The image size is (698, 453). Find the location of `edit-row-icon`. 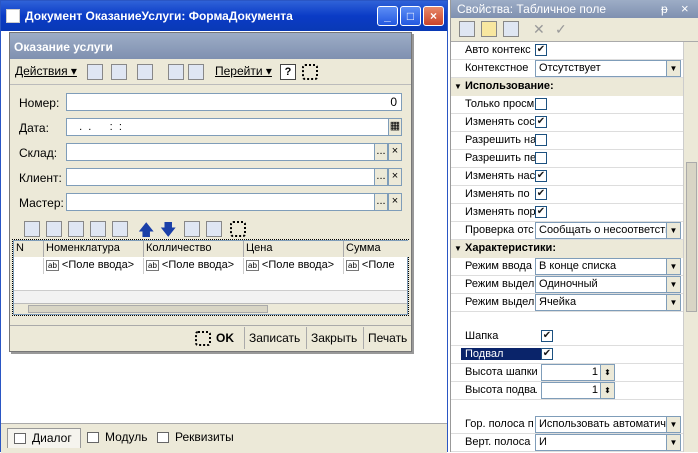

edit-row-icon is located at coordinates (76, 229).